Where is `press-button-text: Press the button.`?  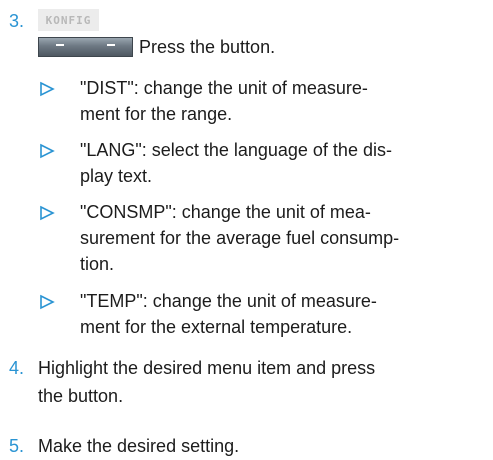
press-button-text: Press the button. is located at coordinates (207, 47).